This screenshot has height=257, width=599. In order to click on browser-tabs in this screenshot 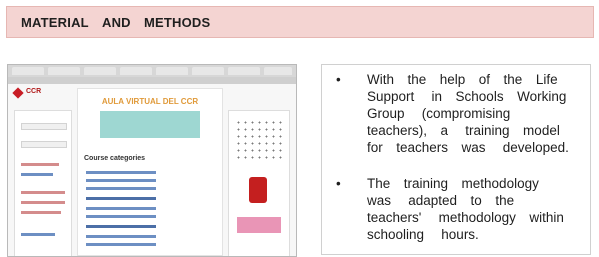, I will do `click(152, 71)`.